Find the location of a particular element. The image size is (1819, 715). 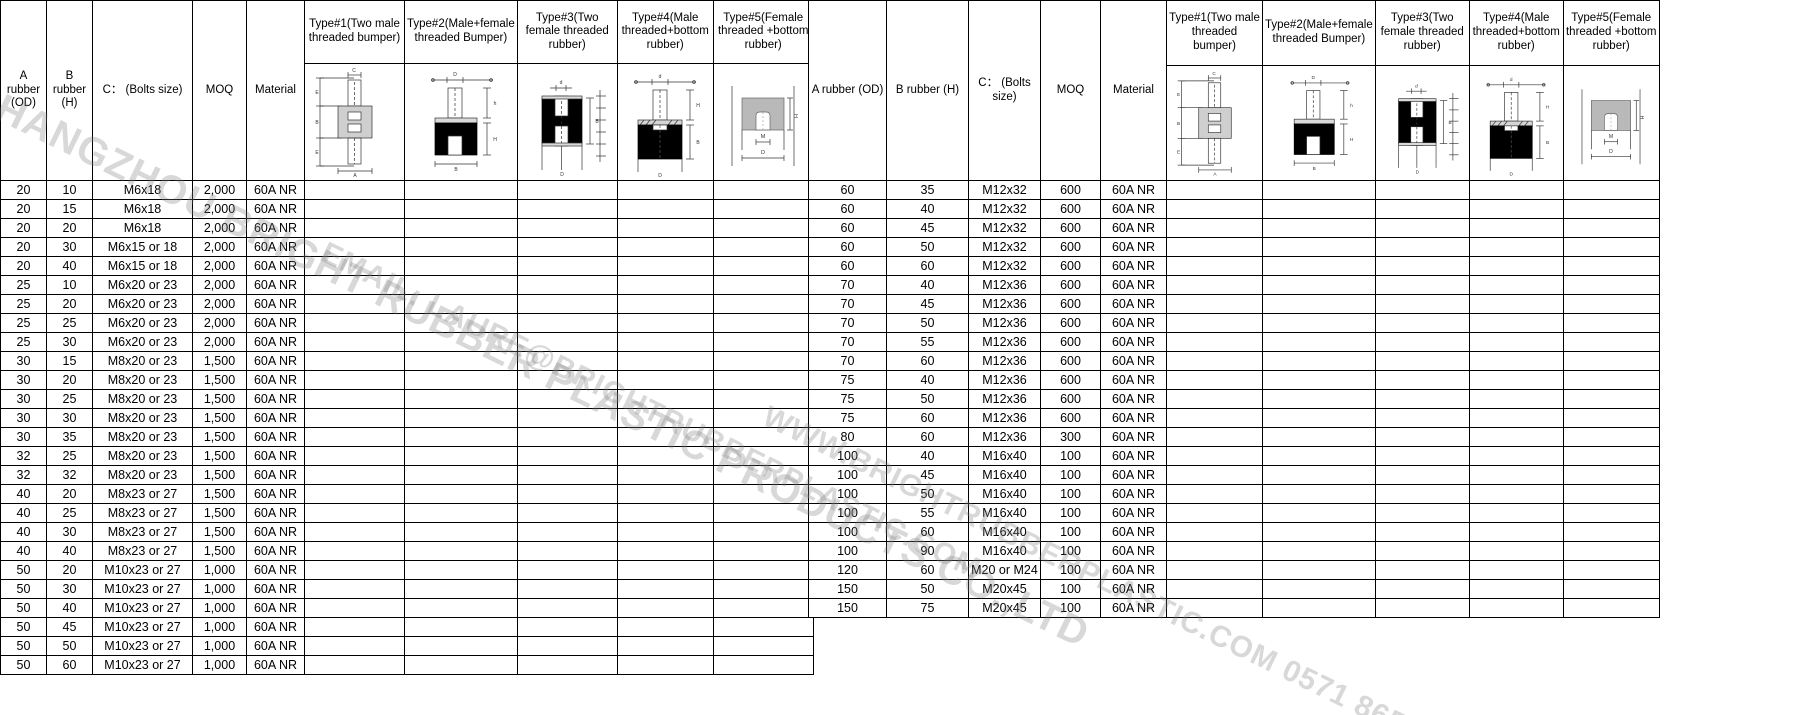

cell-a-rubber-od: 40 is located at coordinates (23, 494).